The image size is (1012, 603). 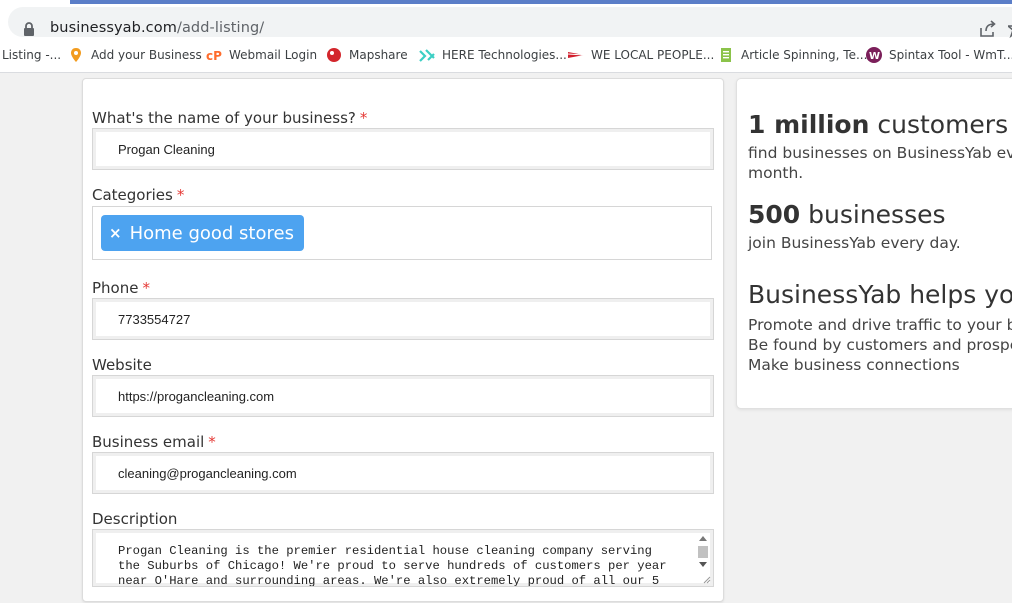 I want to click on stat-customers-heading: 1 million customers, so click(x=878, y=124).